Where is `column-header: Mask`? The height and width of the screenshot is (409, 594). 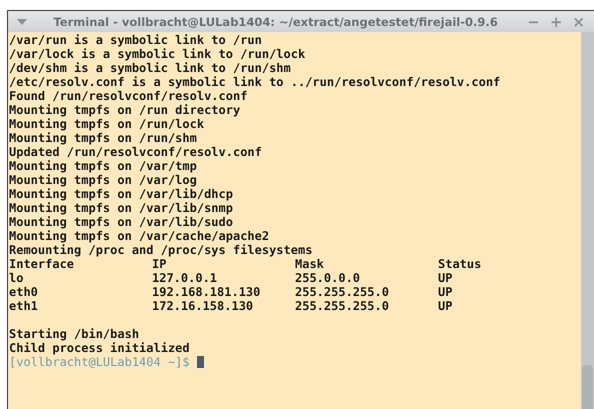 column-header: Mask is located at coordinates (310, 264).